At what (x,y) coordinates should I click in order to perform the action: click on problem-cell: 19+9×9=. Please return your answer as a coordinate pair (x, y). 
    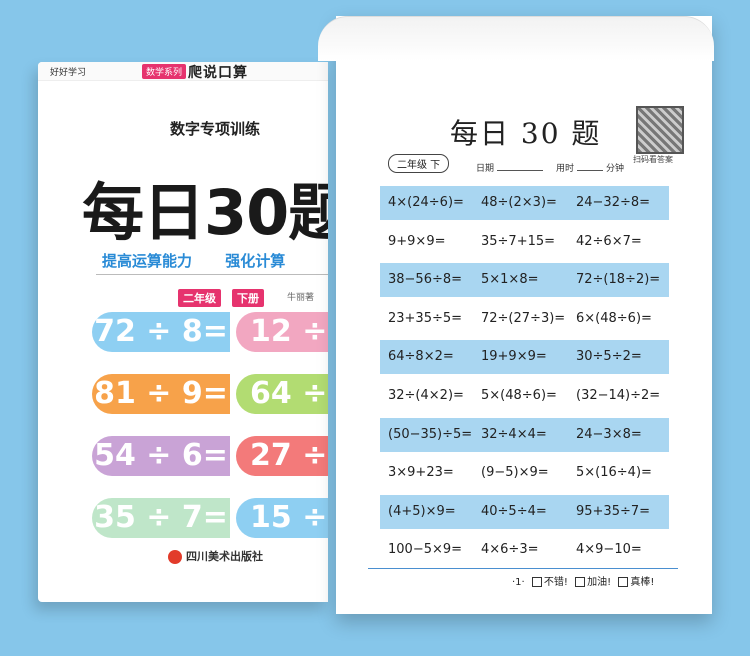
    Looking at the image, I should click on (514, 357).